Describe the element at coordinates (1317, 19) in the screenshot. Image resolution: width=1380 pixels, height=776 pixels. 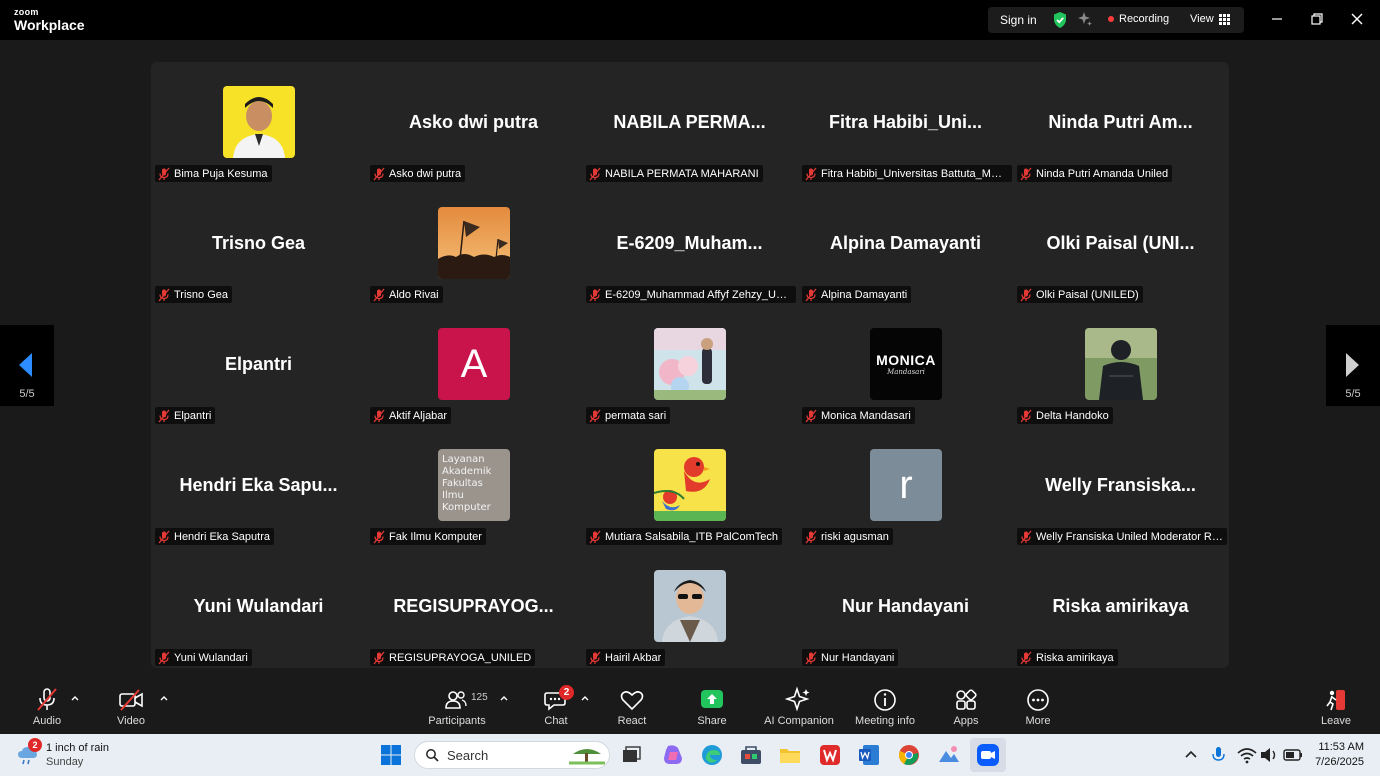
I see `restore-icon` at that location.